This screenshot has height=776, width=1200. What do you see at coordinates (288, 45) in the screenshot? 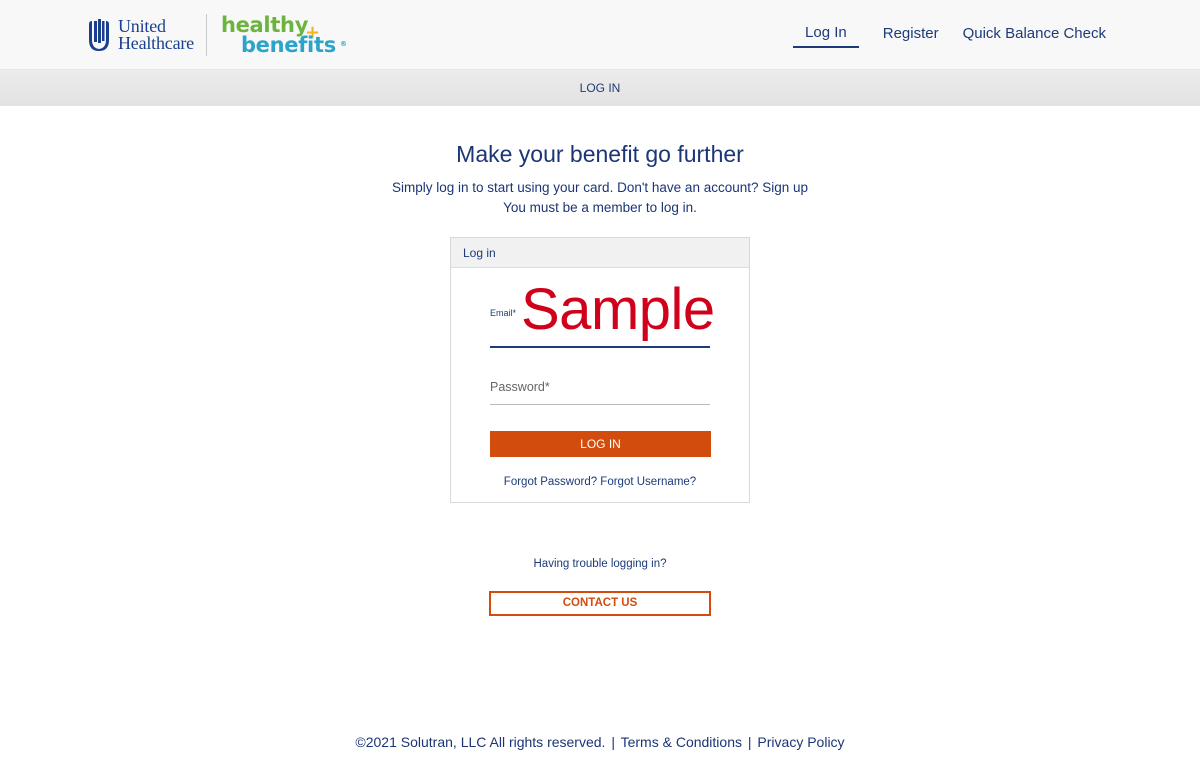
I see `hb-benefits-text: benefits` at bounding box center [288, 45].